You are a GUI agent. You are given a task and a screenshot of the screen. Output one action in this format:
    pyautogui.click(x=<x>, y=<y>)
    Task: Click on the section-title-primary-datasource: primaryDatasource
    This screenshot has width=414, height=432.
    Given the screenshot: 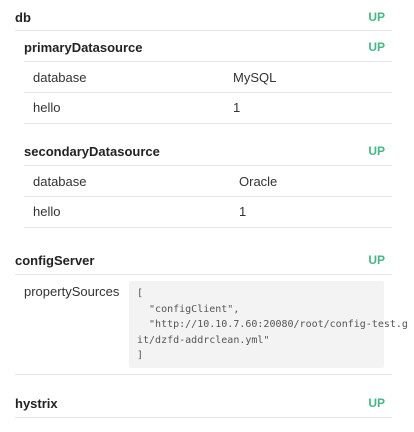 What is the action you would take?
    pyautogui.click(x=83, y=47)
    